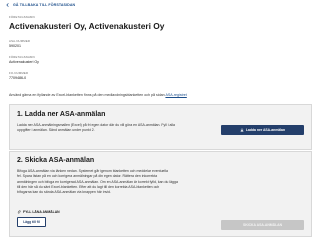 The width and height of the screenshot is (320, 241). Describe the element at coordinates (61, 114) in the screenshot. I see `step1-title: 1. Ladda ner ASA-anmälan` at that location.